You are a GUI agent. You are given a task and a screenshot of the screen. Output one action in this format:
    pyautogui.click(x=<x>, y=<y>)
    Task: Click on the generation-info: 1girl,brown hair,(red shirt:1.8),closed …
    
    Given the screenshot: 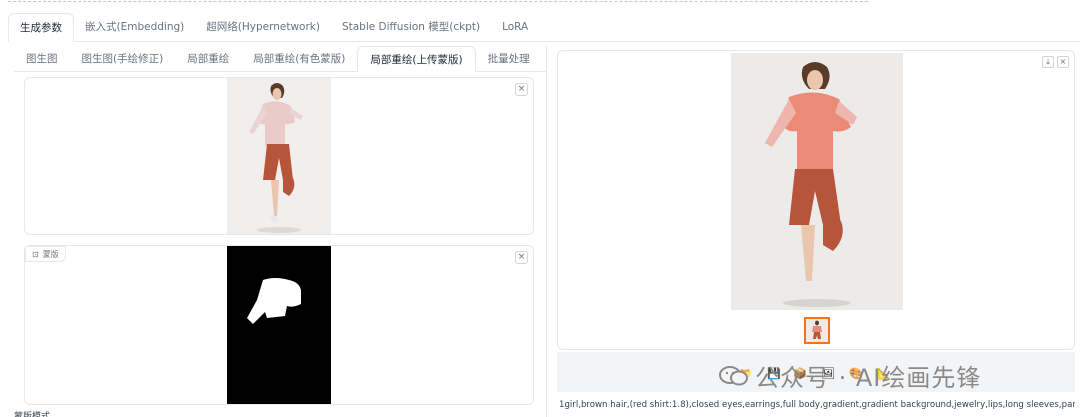 What is the action you would take?
    pyautogui.click(x=817, y=405)
    